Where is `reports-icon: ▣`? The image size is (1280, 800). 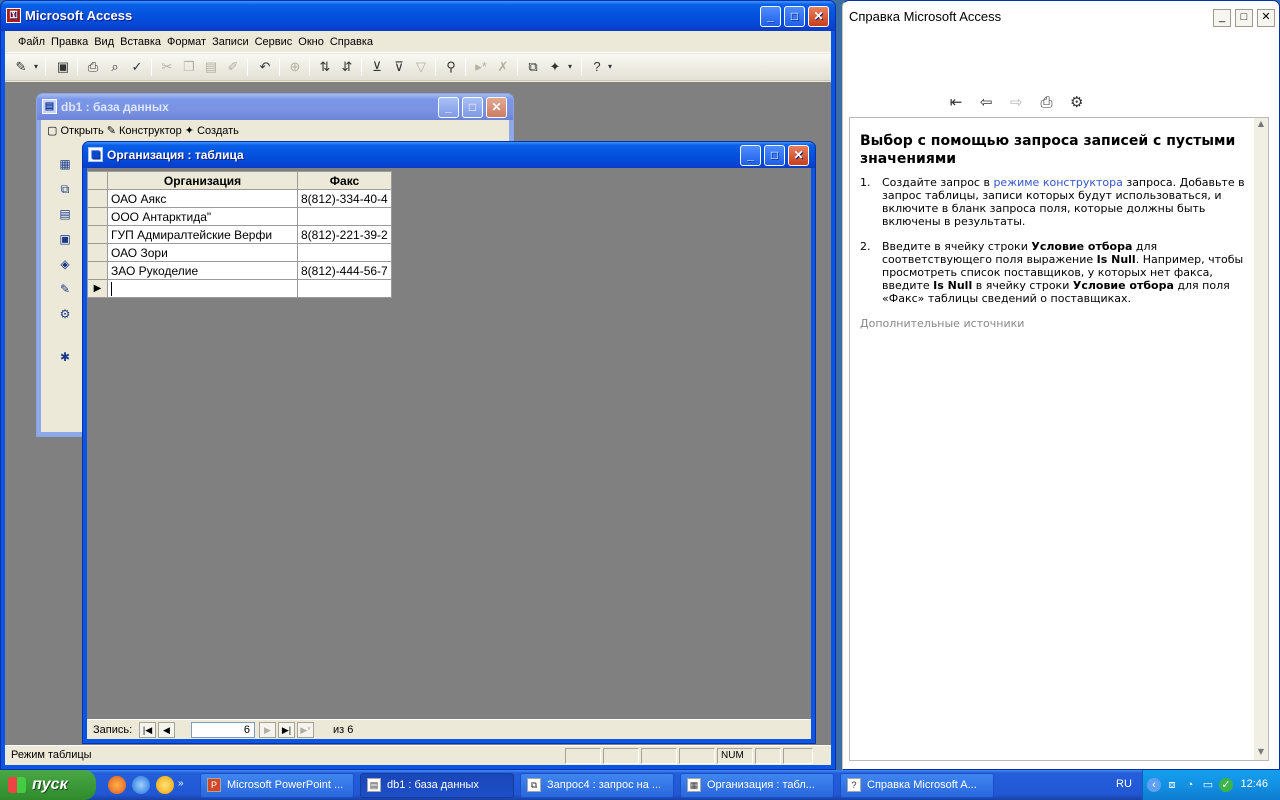 reports-icon: ▣ is located at coordinates (65, 239).